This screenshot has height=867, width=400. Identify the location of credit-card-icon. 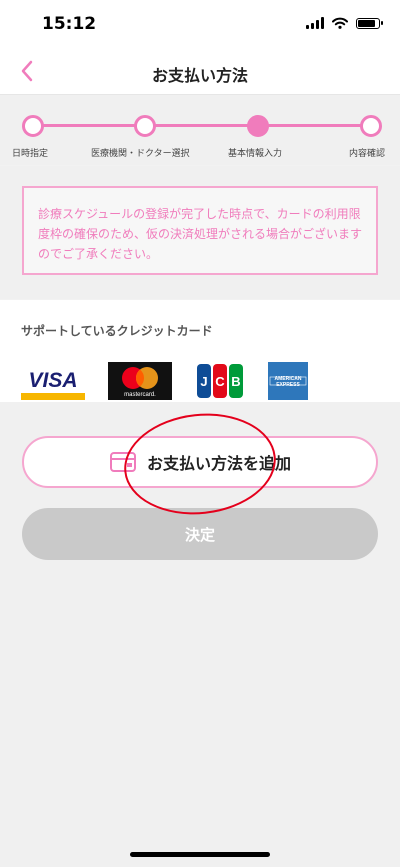
(122, 462).